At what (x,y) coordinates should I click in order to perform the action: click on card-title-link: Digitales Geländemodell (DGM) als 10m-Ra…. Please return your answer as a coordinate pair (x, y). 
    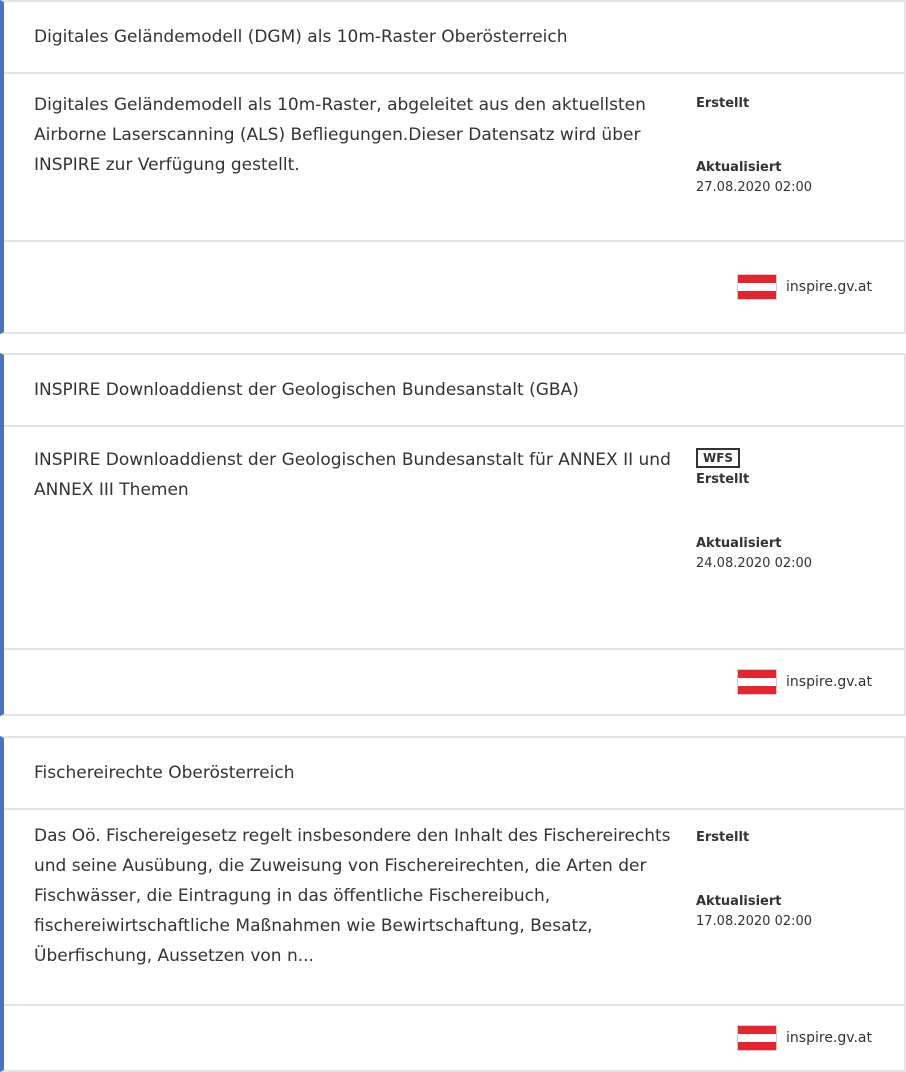
    Looking at the image, I should click on (301, 37).